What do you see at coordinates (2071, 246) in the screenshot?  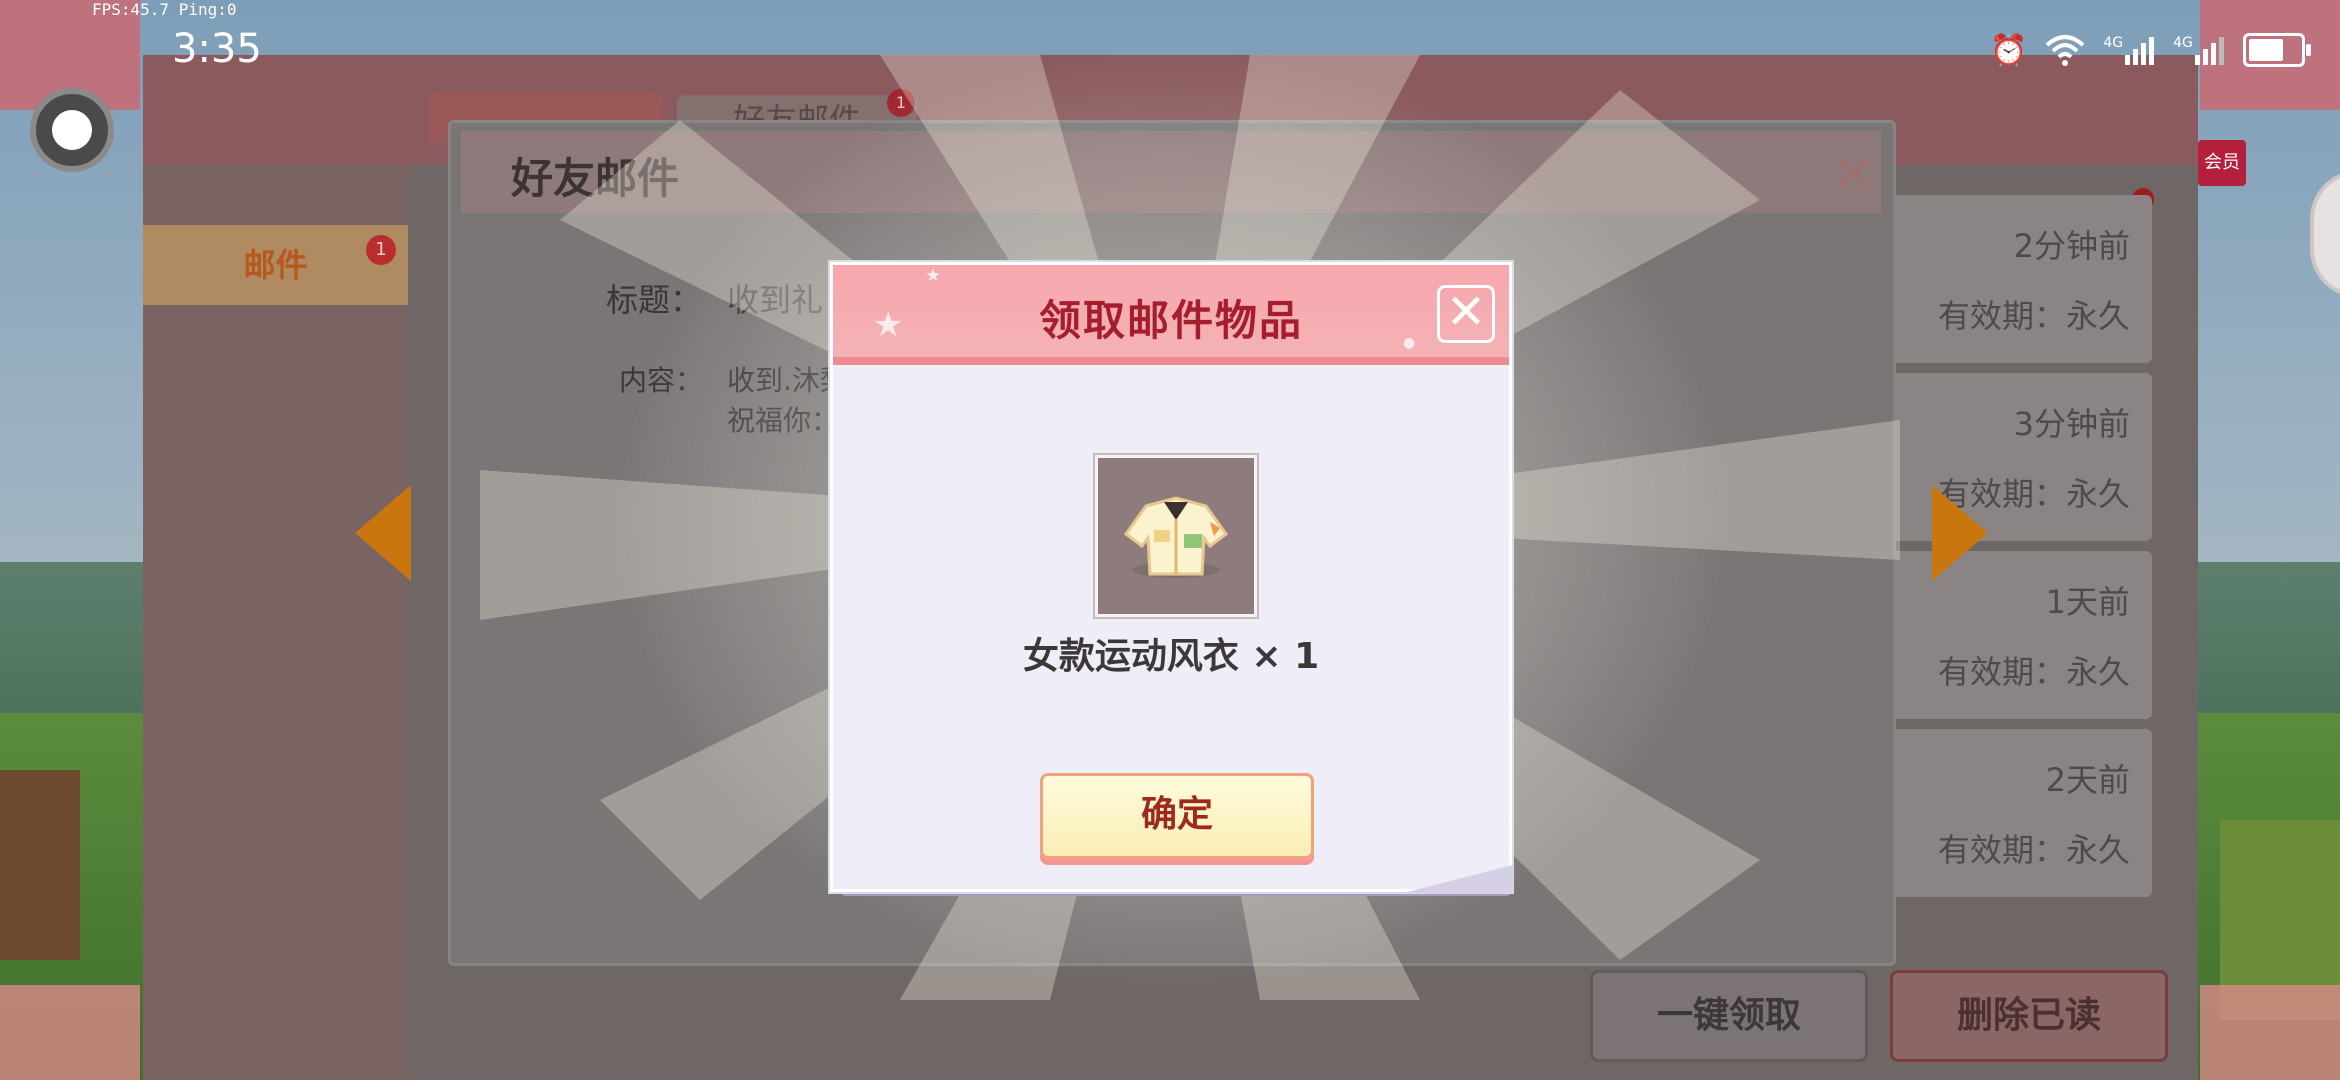 I see `mail-time: 2分钟前` at bounding box center [2071, 246].